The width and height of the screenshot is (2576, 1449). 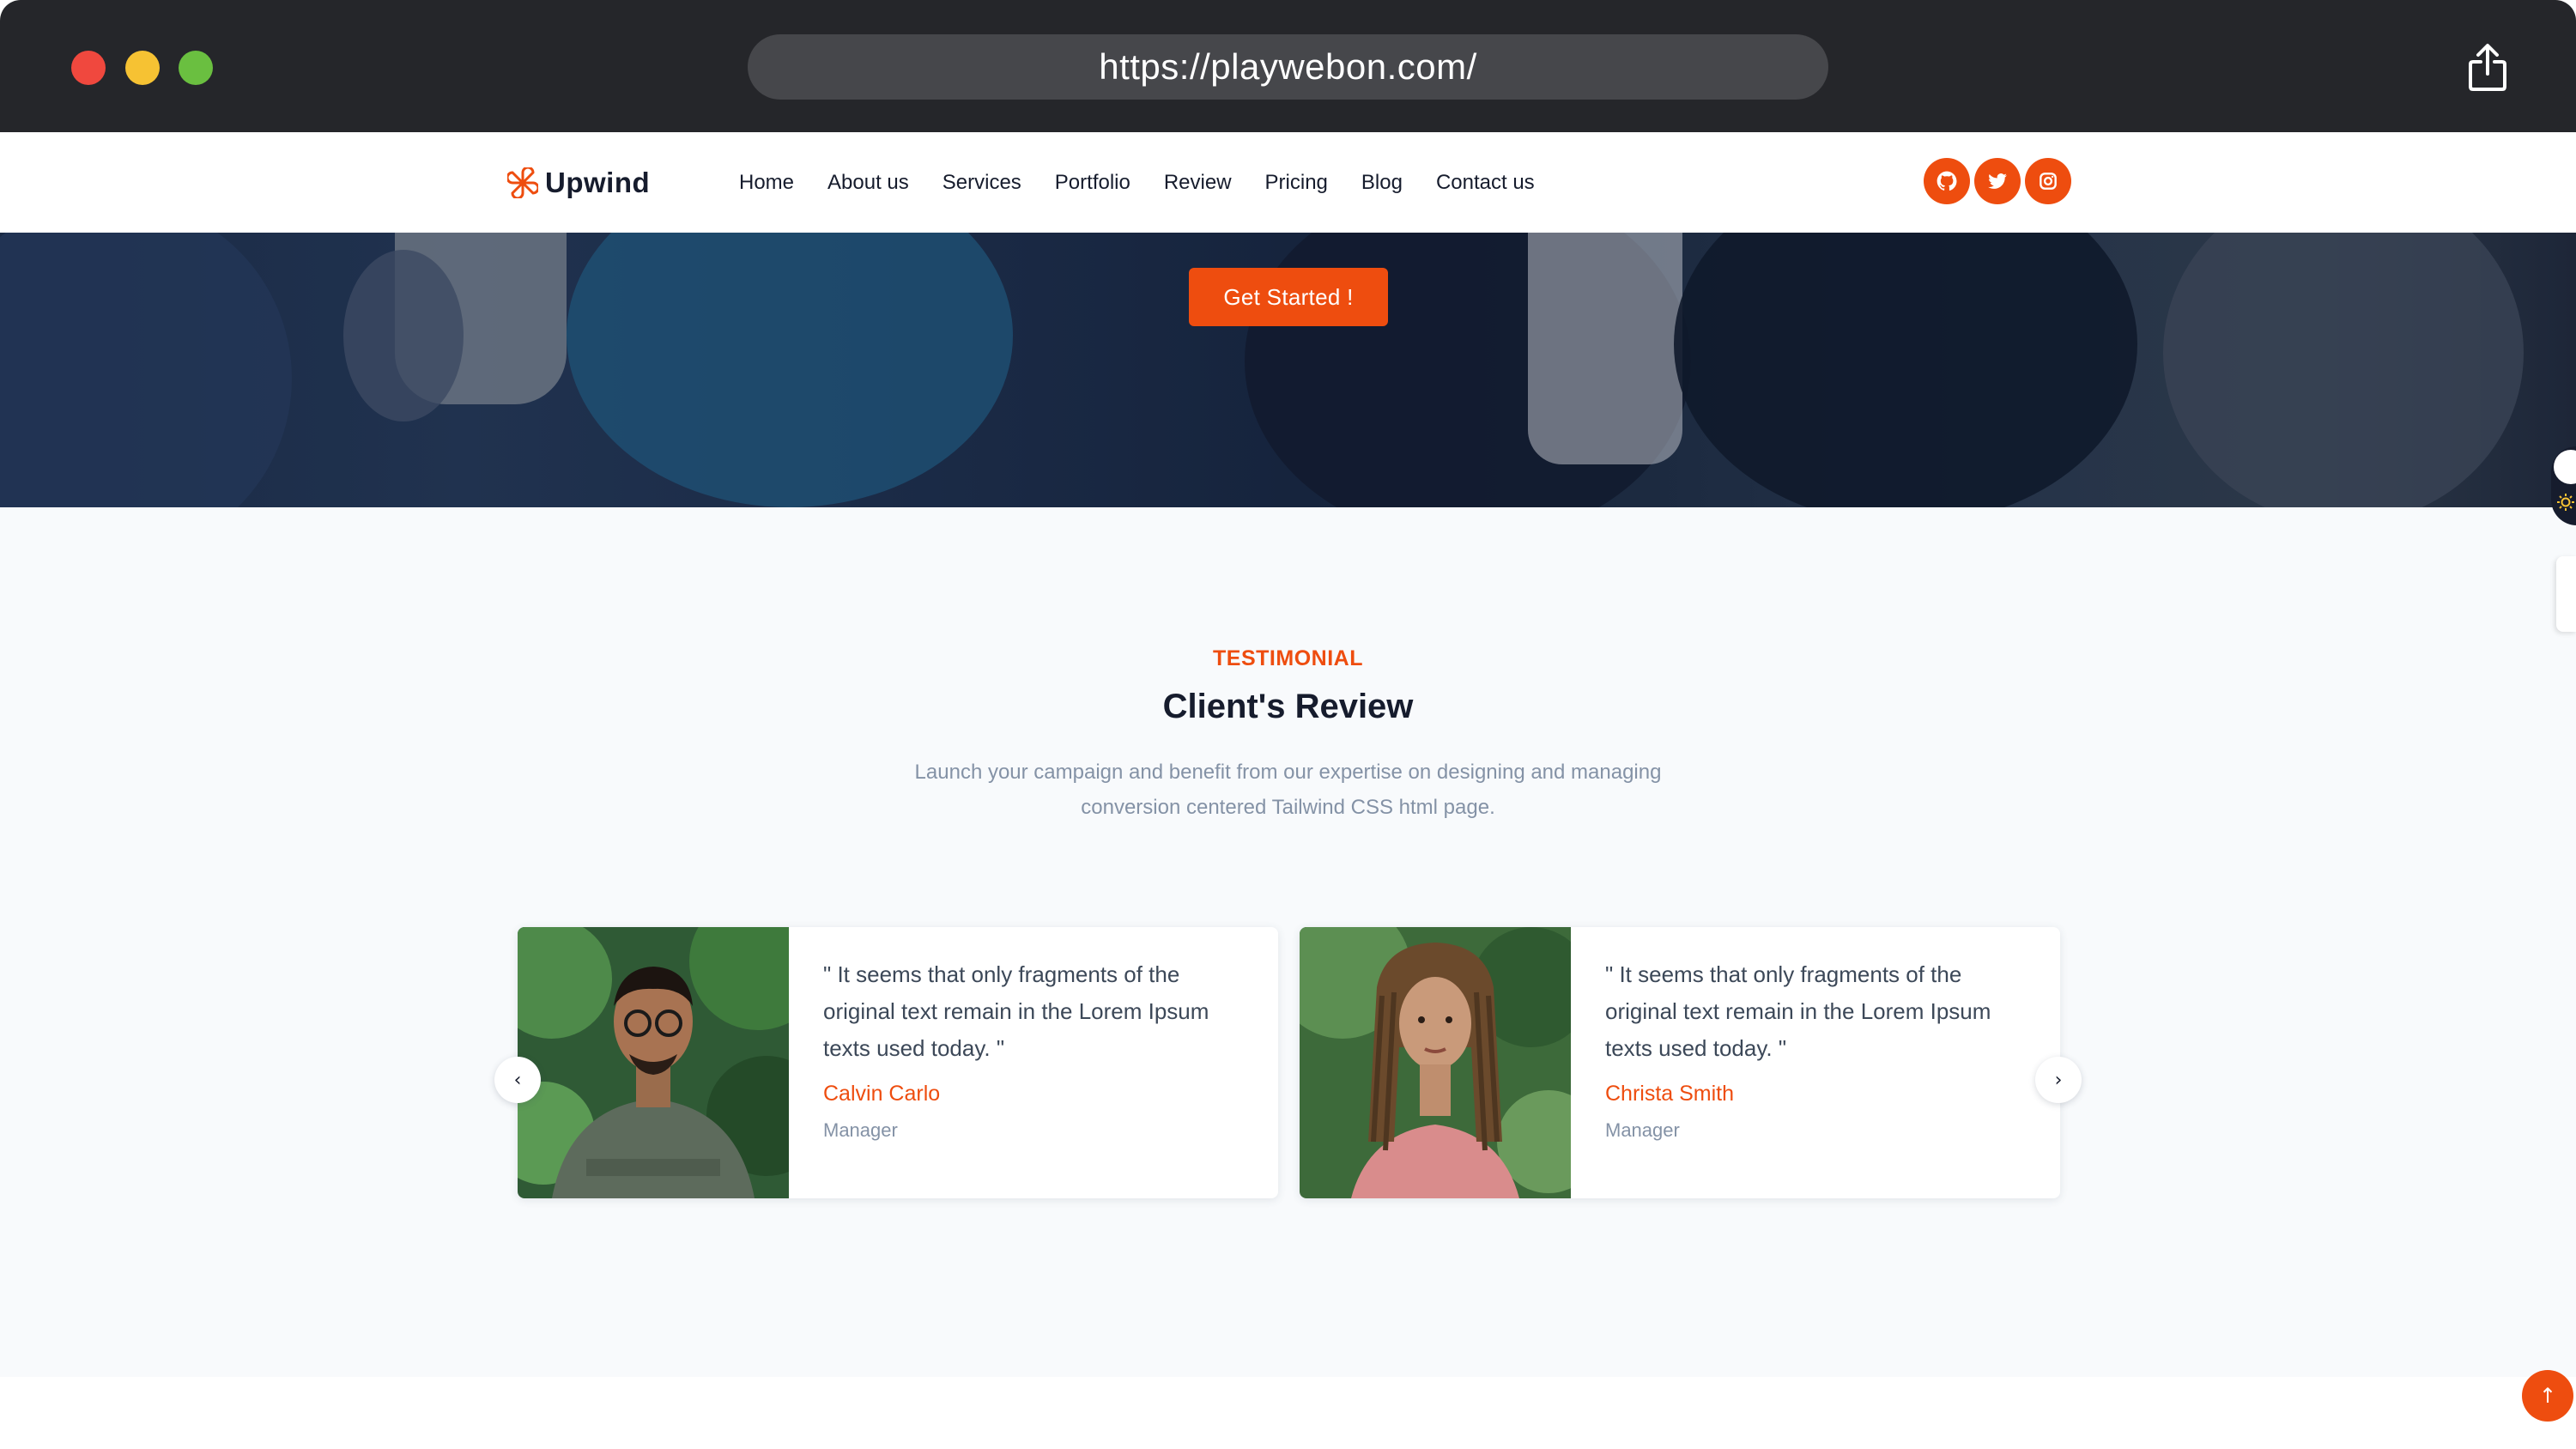 What do you see at coordinates (882, 1094) in the screenshot?
I see `client-name: Calvin Carlo` at bounding box center [882, 1094].